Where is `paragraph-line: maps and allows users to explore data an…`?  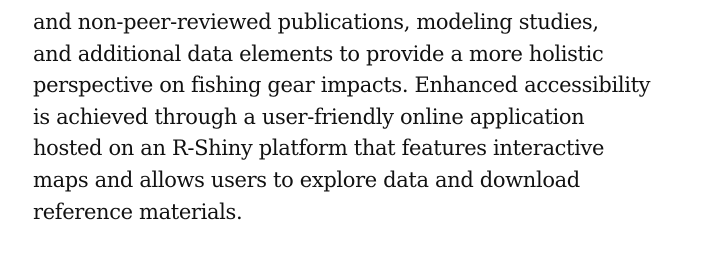
paragraph-line: maps and allows users to explore data an… is located at coordinates (306, 179).